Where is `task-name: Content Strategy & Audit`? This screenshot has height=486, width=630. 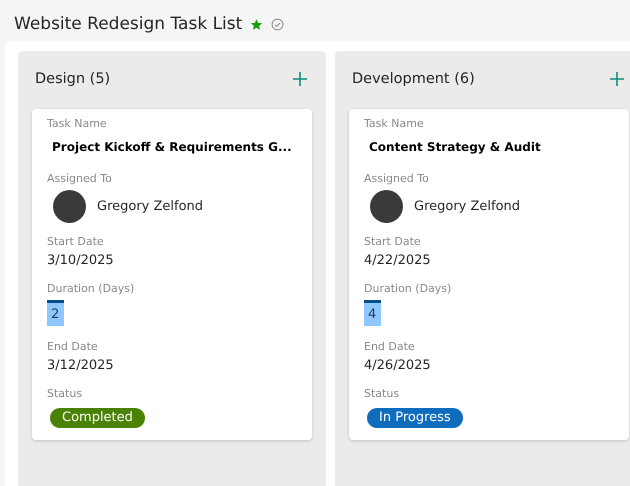
task-name: Content Strategy & Audit is located at coordinates (455, 147).